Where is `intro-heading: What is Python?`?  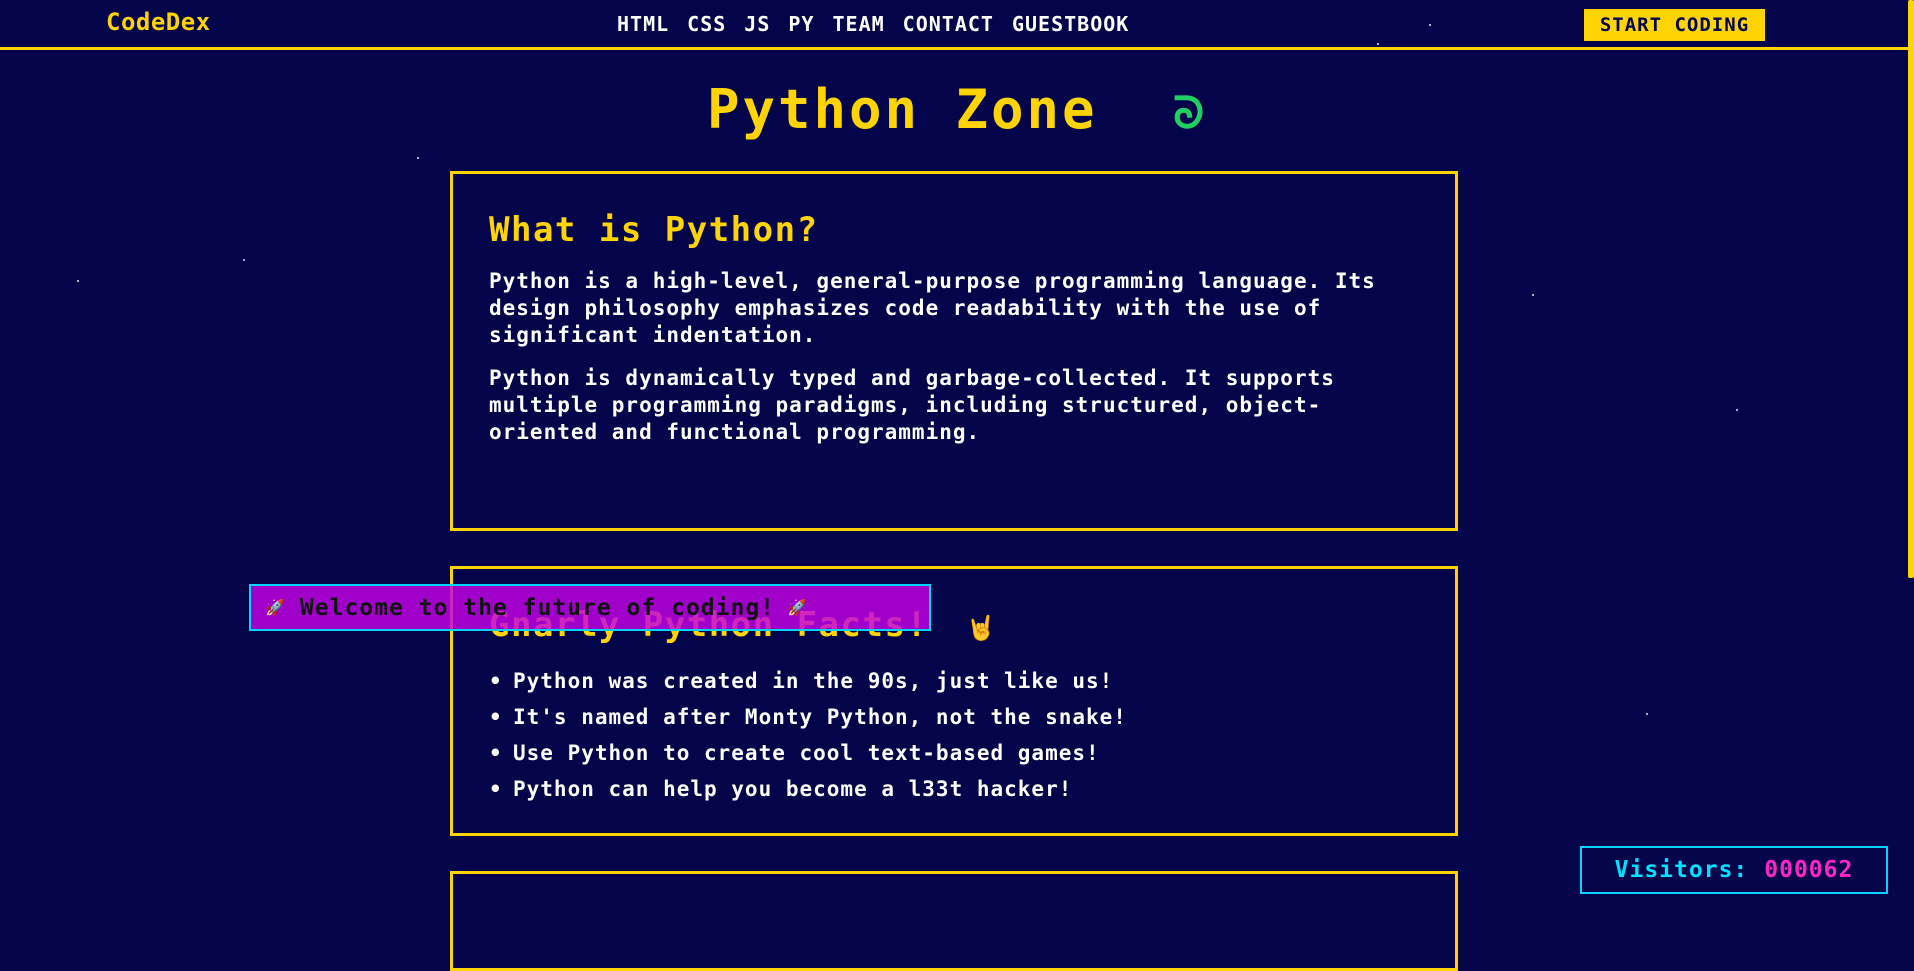 intro-heading: What is Python? is located at coordinates (654, 230).